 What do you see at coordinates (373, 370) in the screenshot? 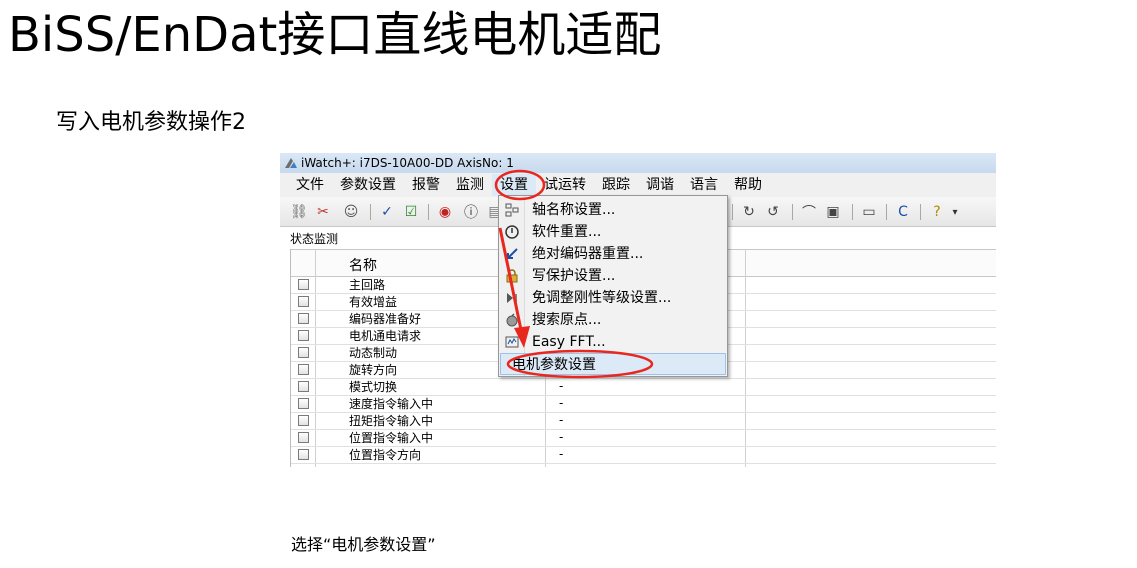
I see `row-name: 旋转方向` at bounding box center [373, 370].